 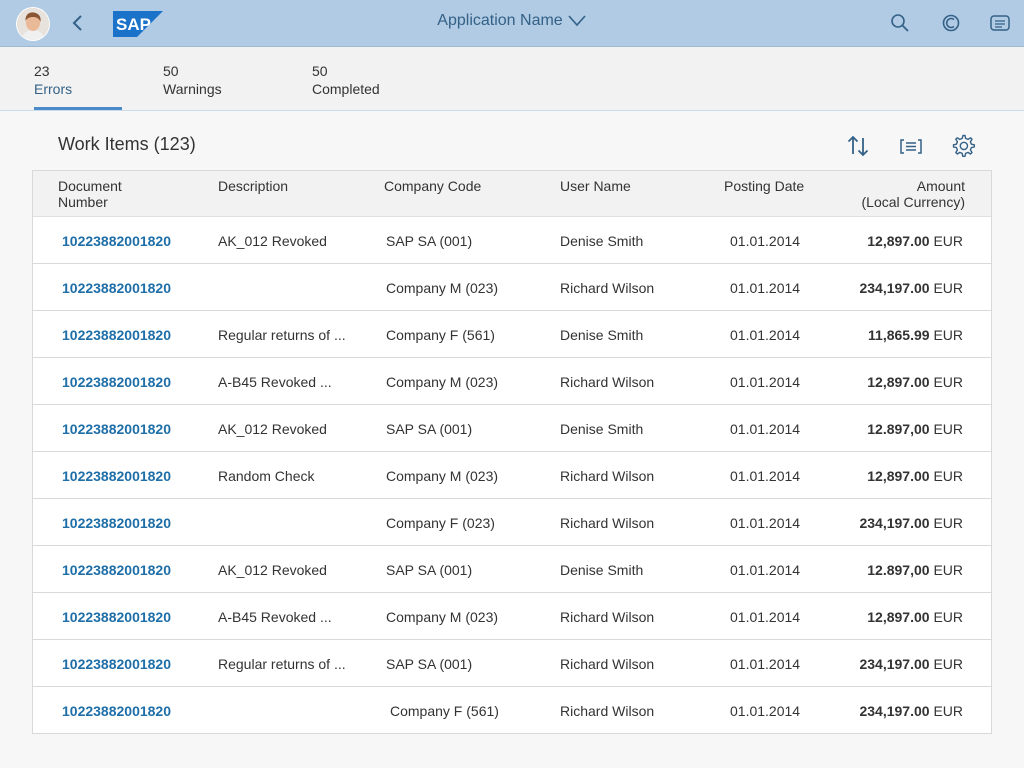 I want to click on tab-label: Warnings, so click(x=192, y=89).